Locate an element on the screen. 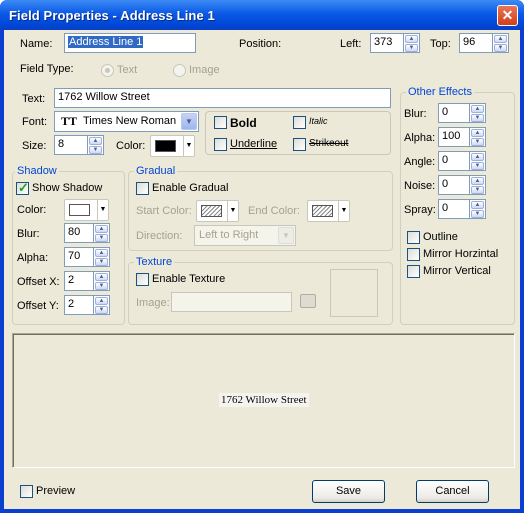 This screenshot has height=513, width=524. name-input: Address Line 1 is located at coordinates (130, 43).